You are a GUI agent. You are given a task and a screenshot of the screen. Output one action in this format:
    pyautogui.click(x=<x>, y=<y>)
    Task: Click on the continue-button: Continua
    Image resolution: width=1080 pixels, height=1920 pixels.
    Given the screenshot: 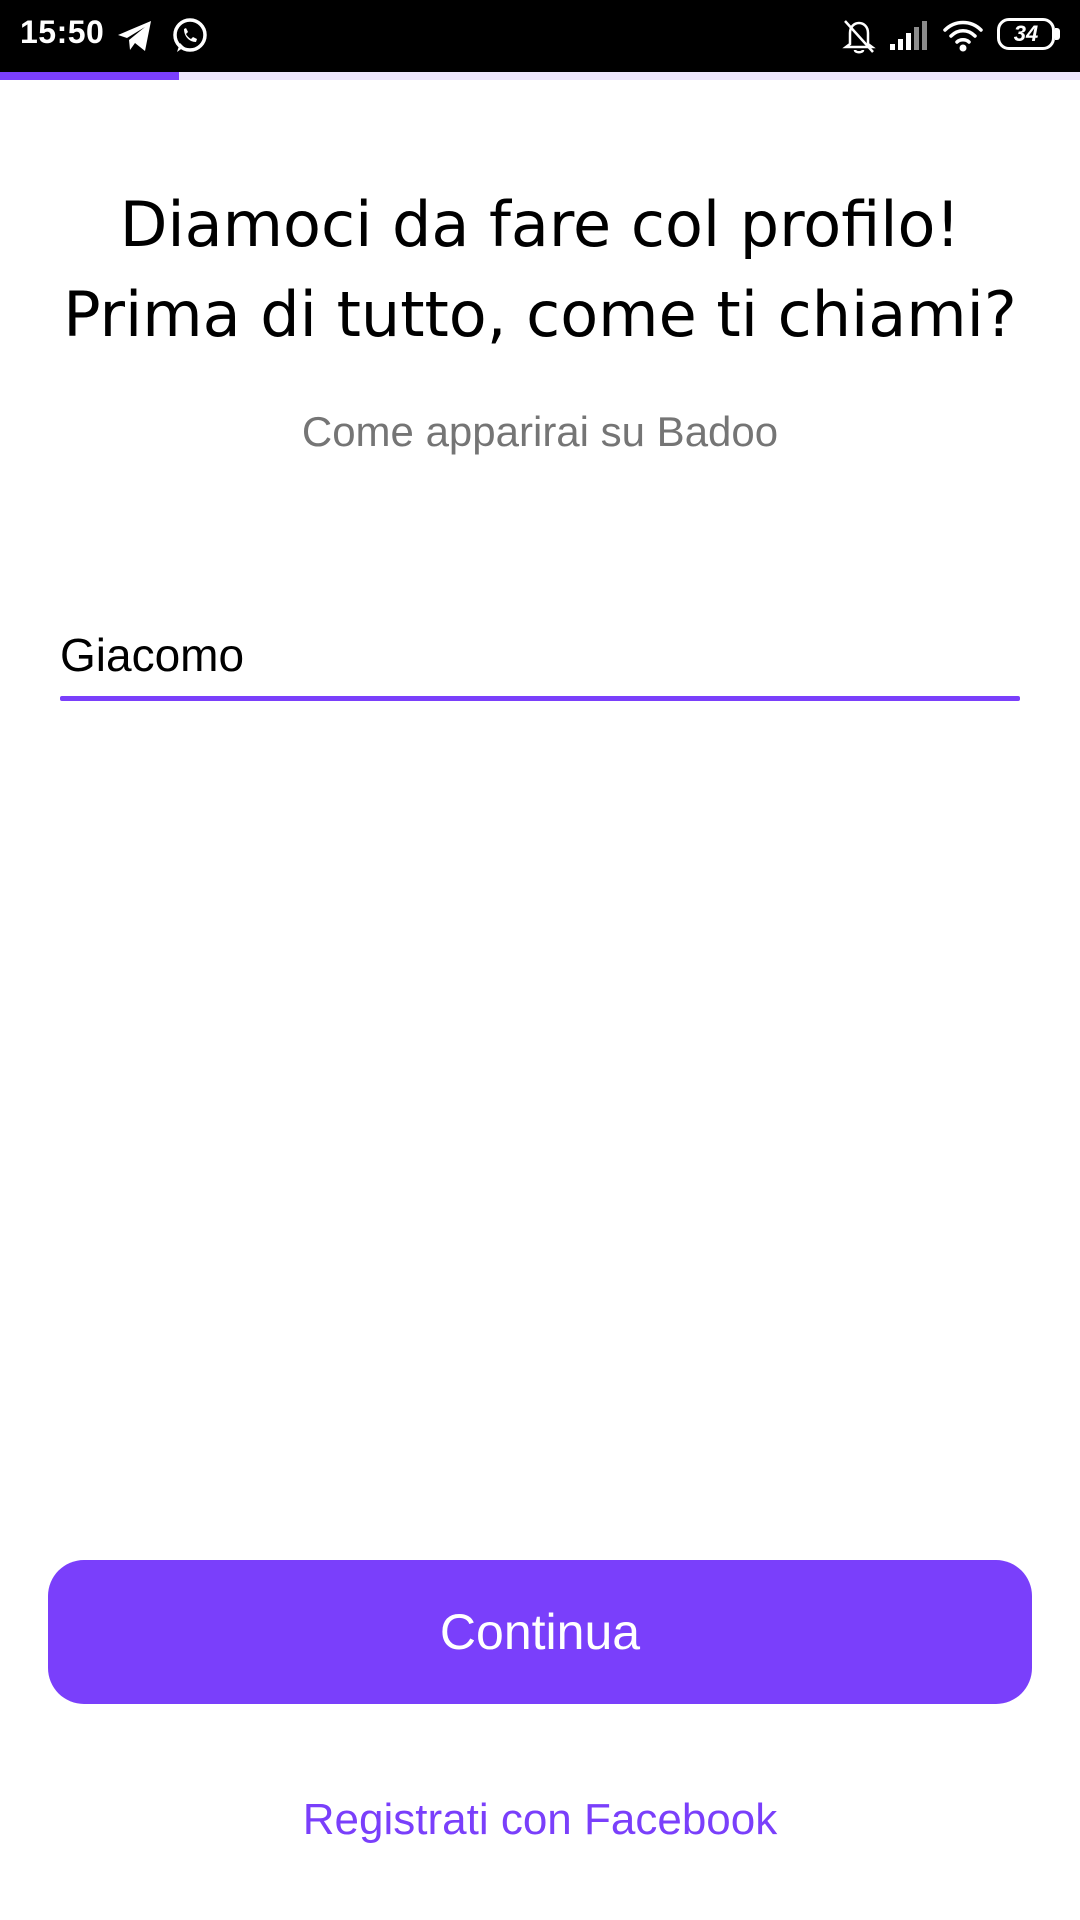 What is the action you would take?
    pyautogui.click(x=540, y=1632)
    